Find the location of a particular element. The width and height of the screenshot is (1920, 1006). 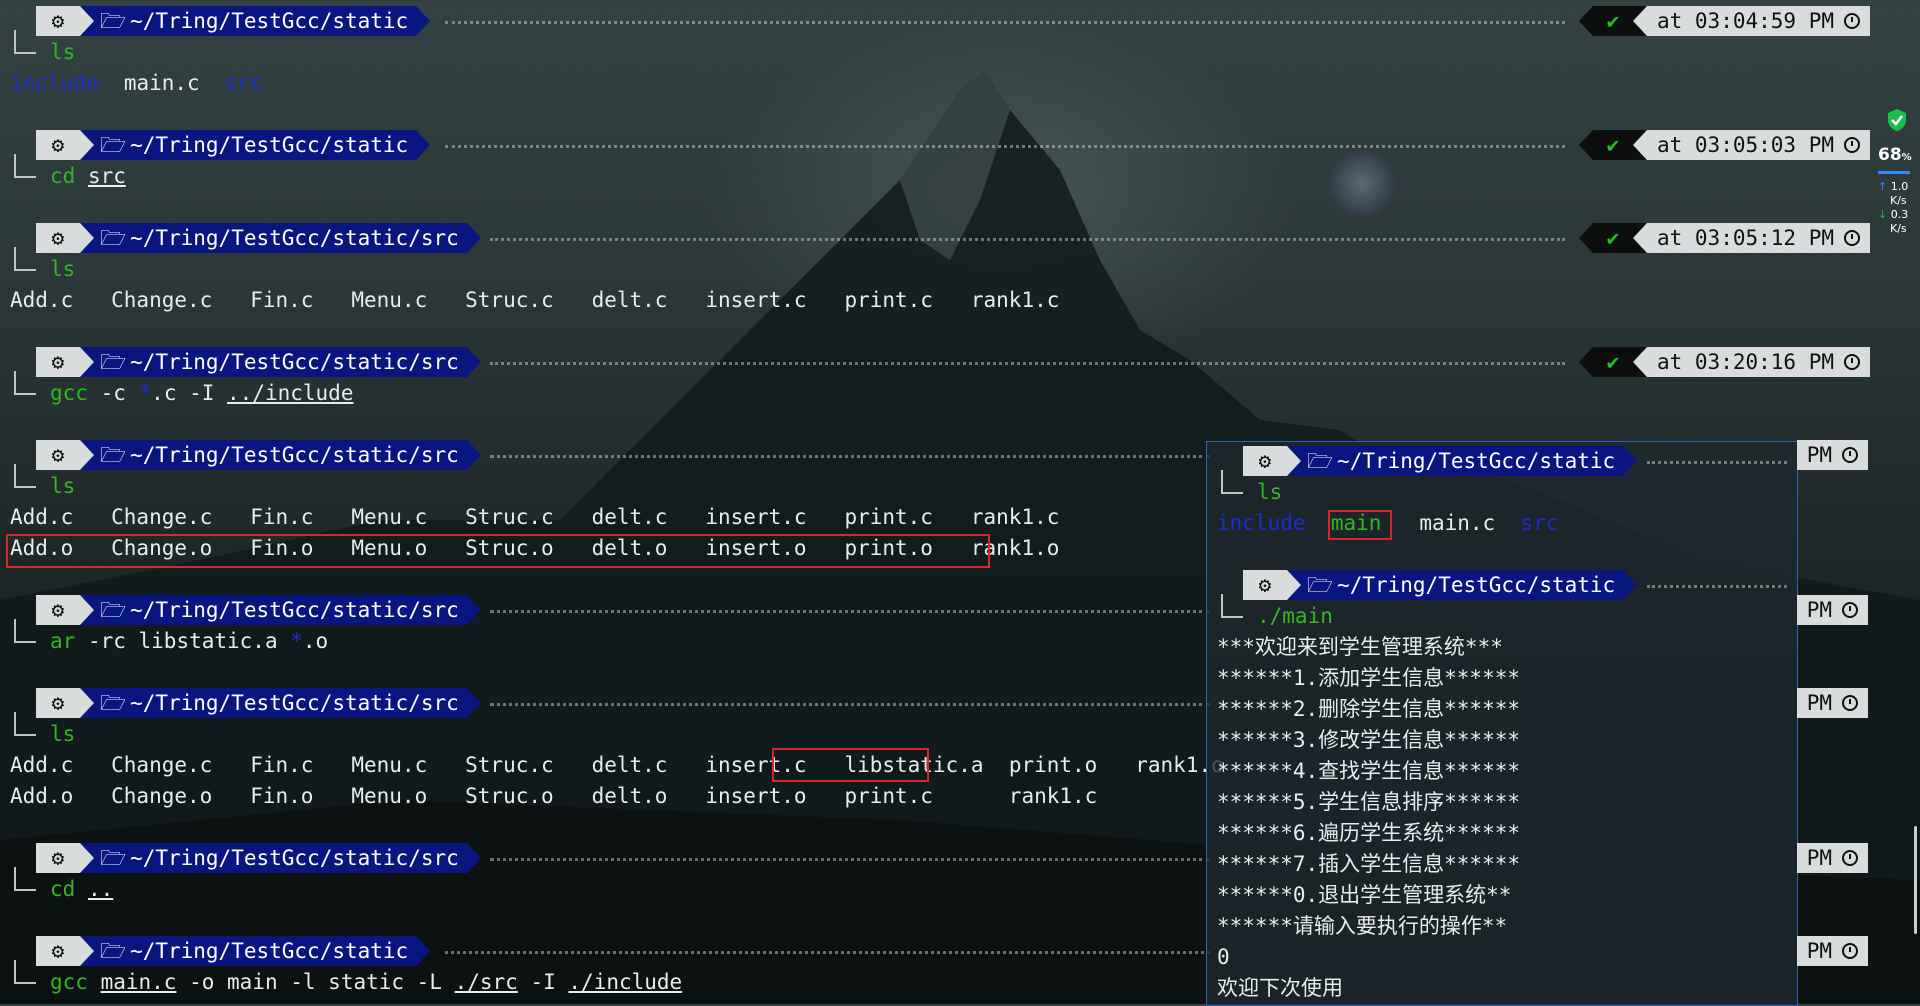

dir-entry: include is located at coordinates (54, 83).